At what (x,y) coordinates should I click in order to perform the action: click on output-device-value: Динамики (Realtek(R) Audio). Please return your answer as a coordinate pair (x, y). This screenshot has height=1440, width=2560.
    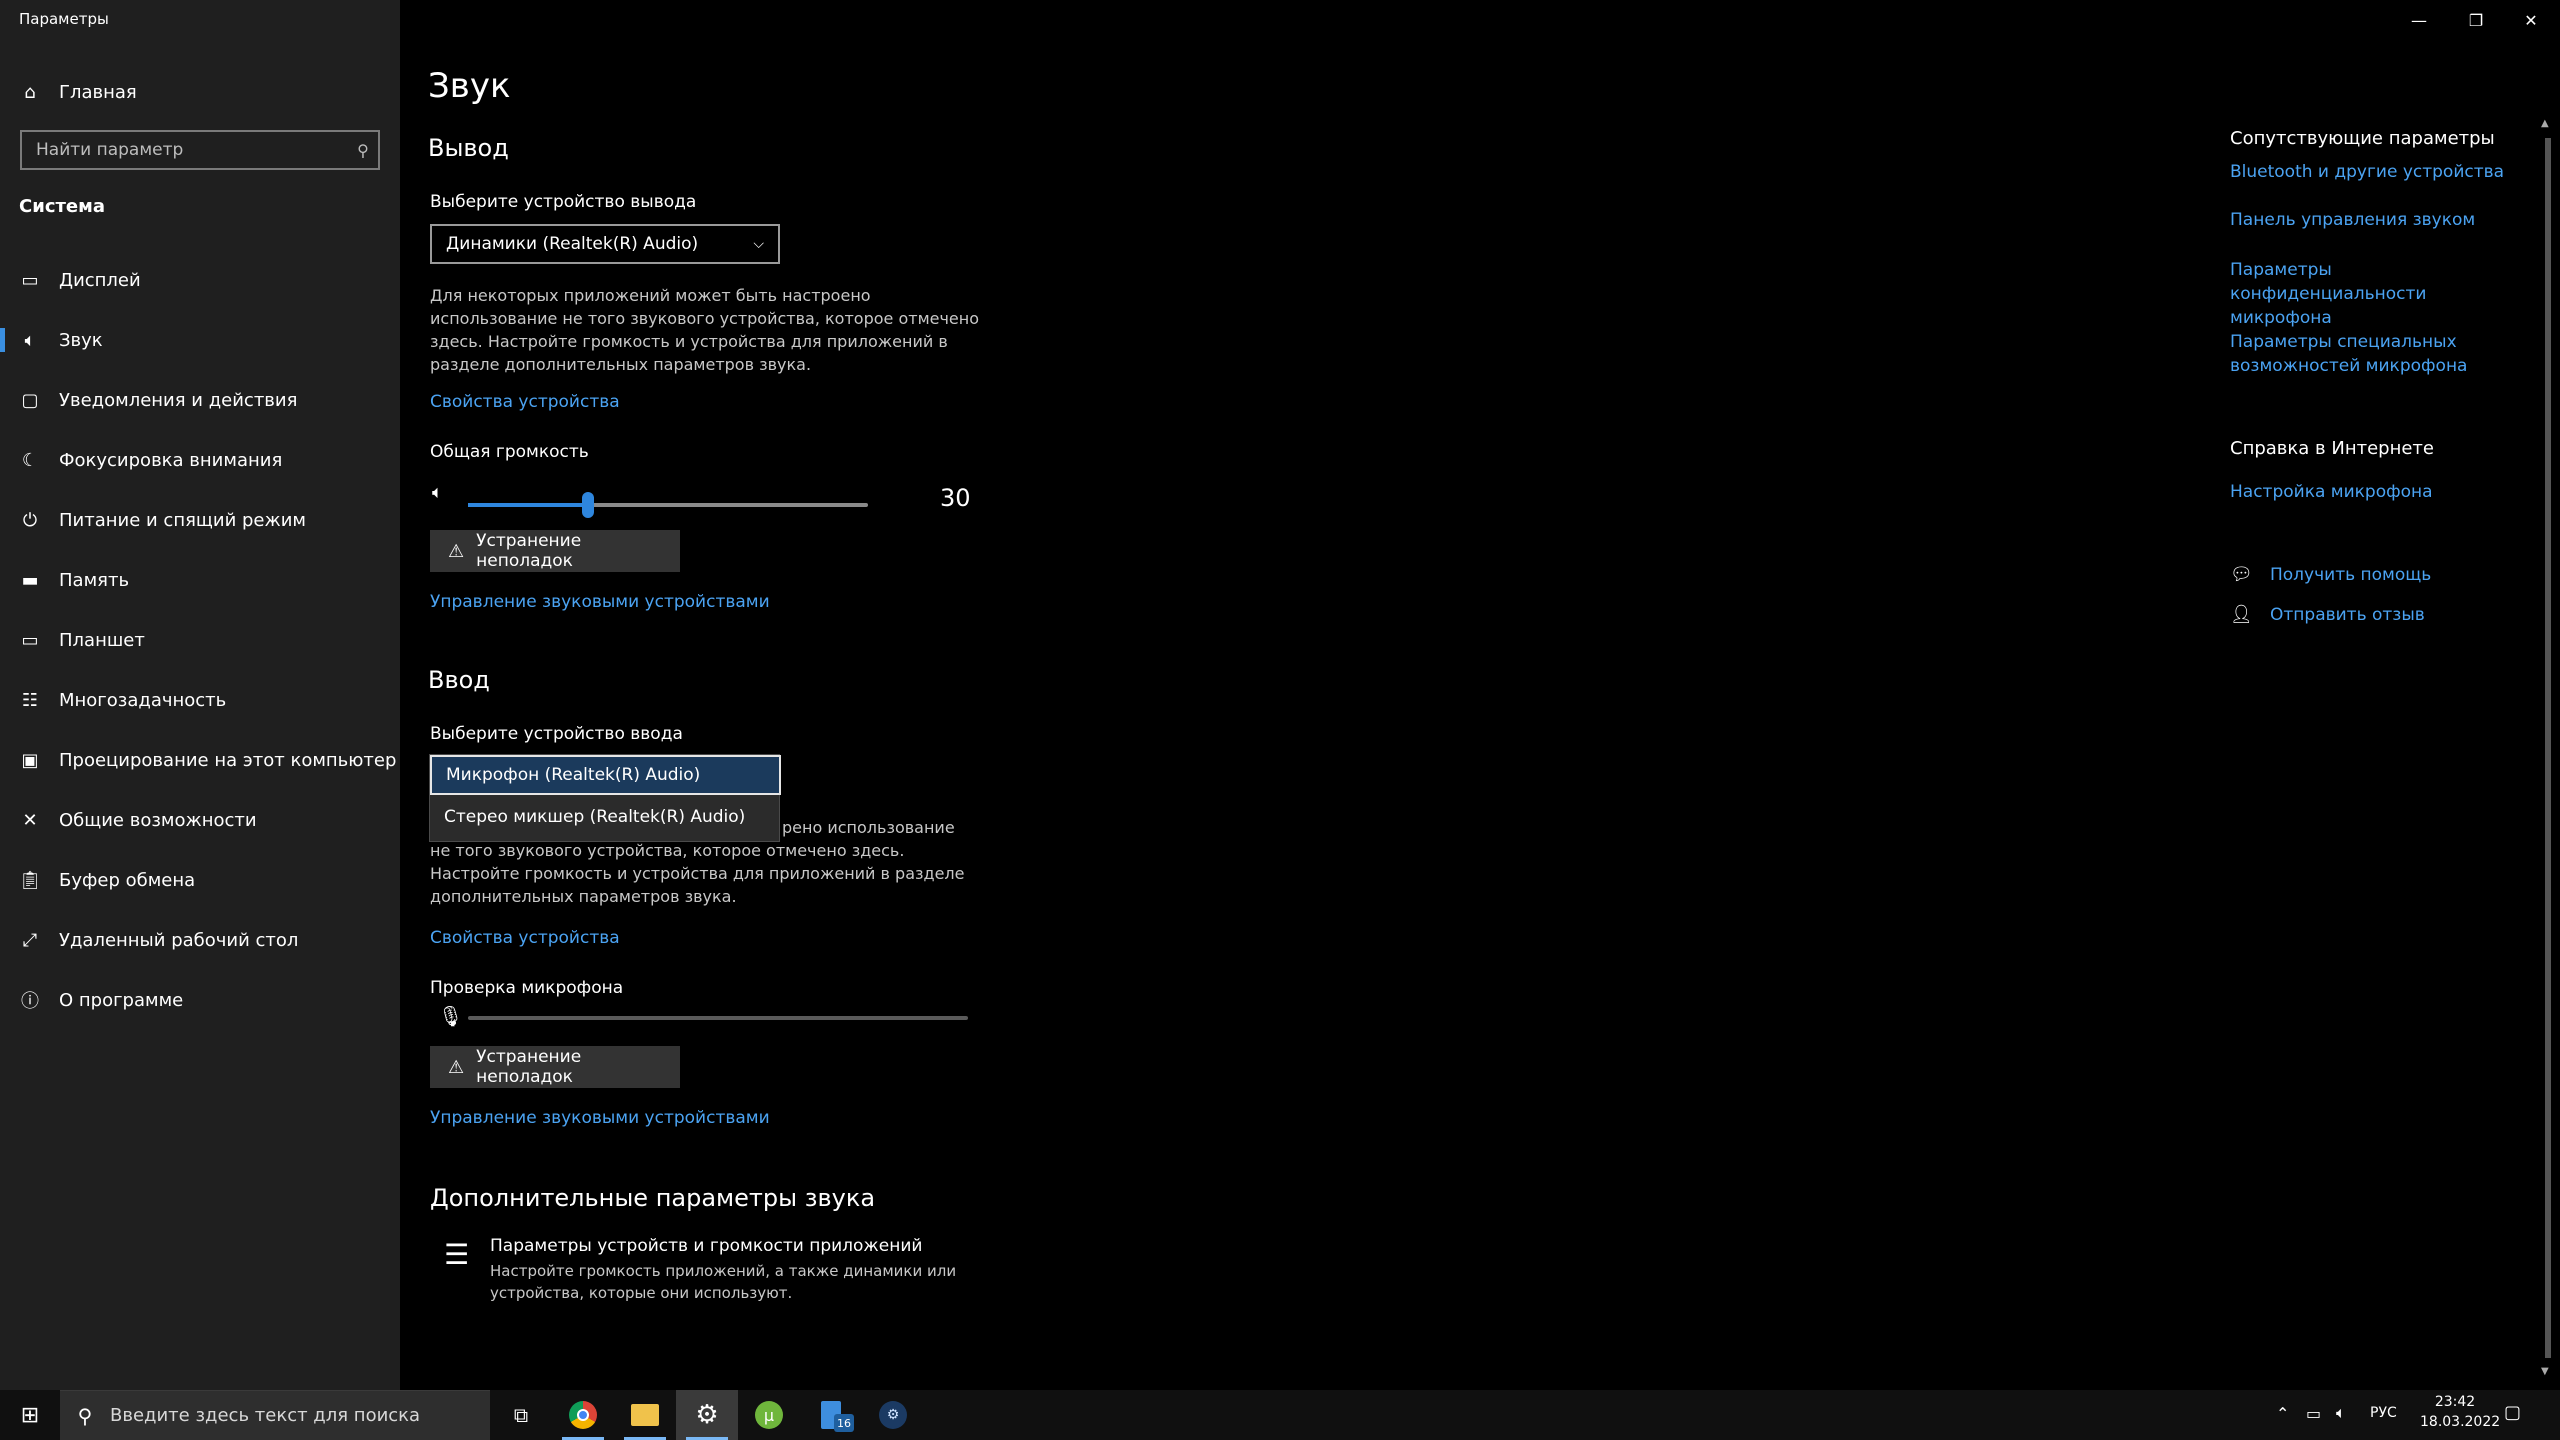
    Looking at the image, I should click on (572, 244).